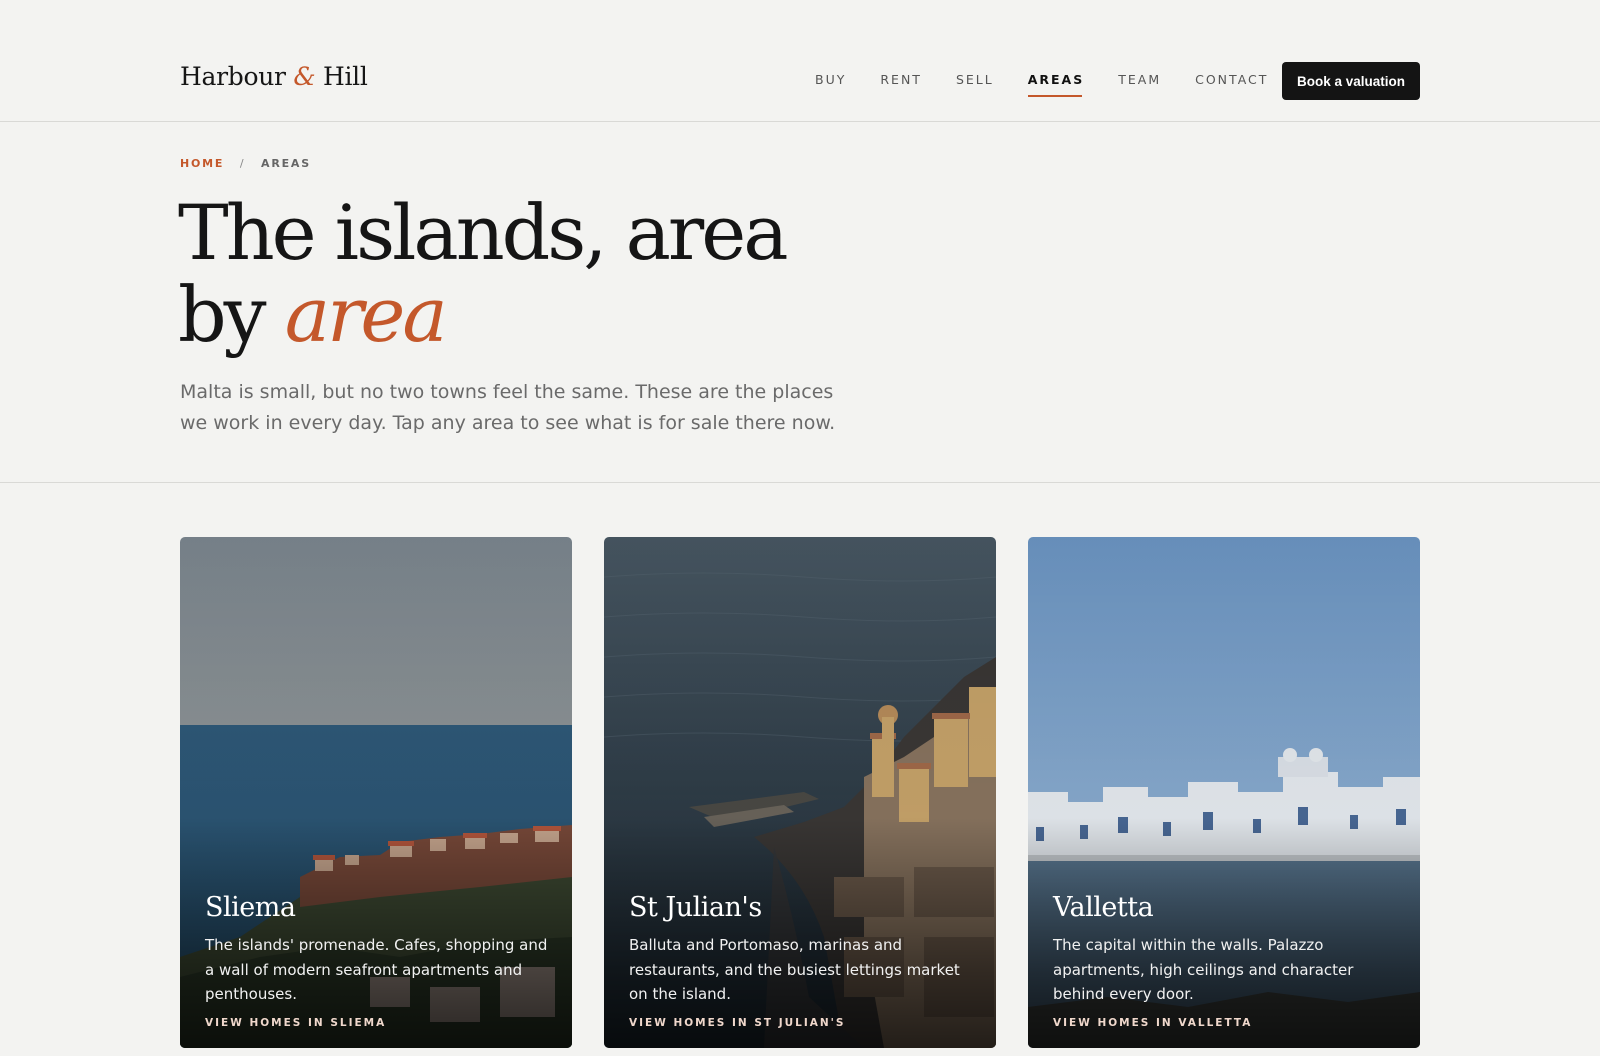 The image size is (1600, 1056). I want to click on area-card-title: Sliema, so click(250, 907).